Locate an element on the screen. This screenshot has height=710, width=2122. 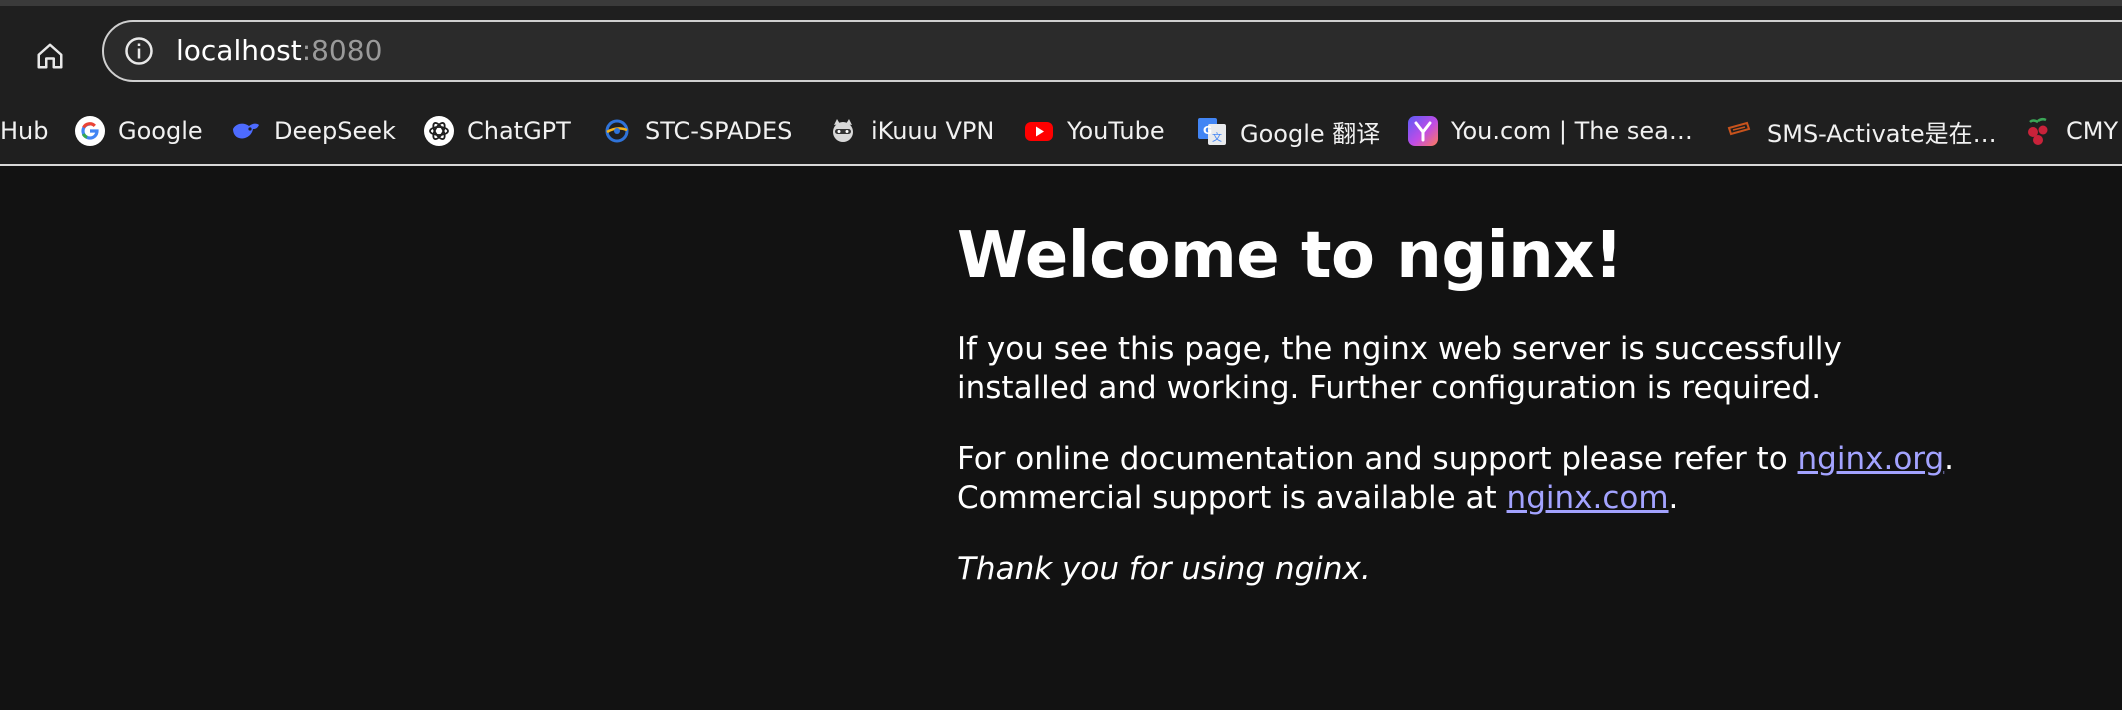
bookmark-label: YouTube is located at coordinates (1116, 131).